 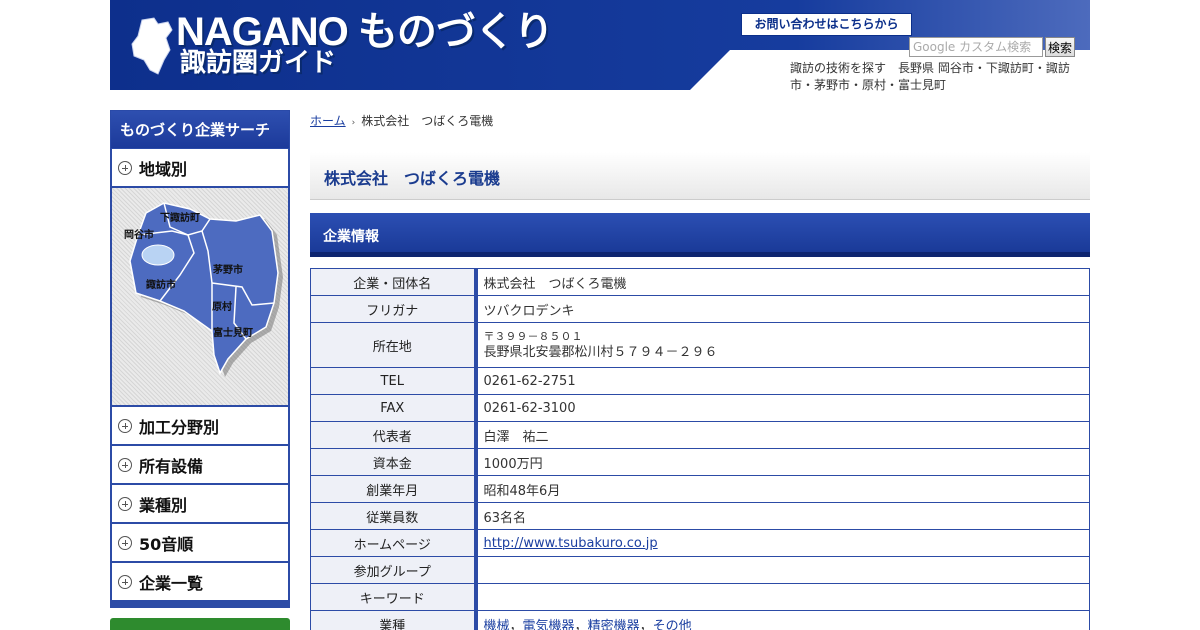 I want to click on sidebar-bottom-border, so click(x=200, y=605).